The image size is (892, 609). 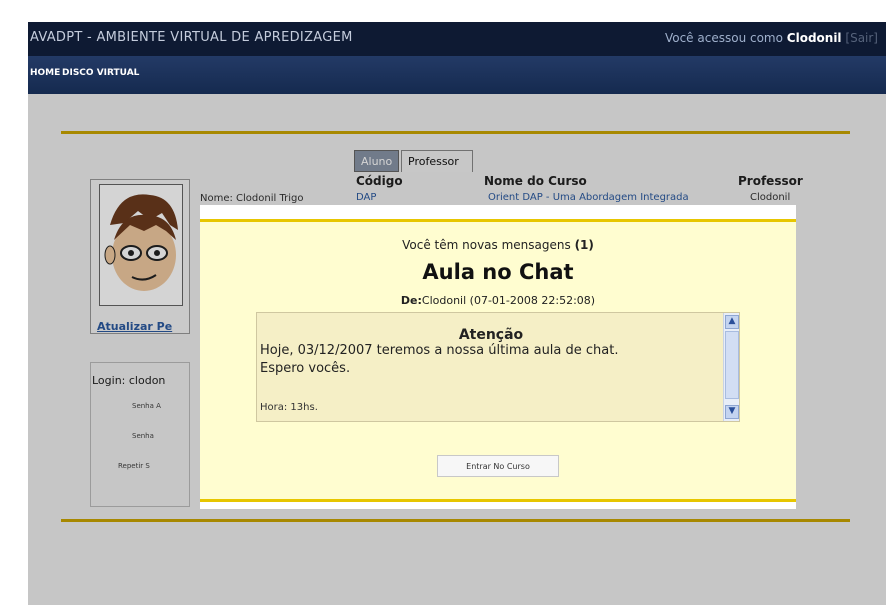 I want to click on nav-home-link: HOME, so click(x=45, y=73).